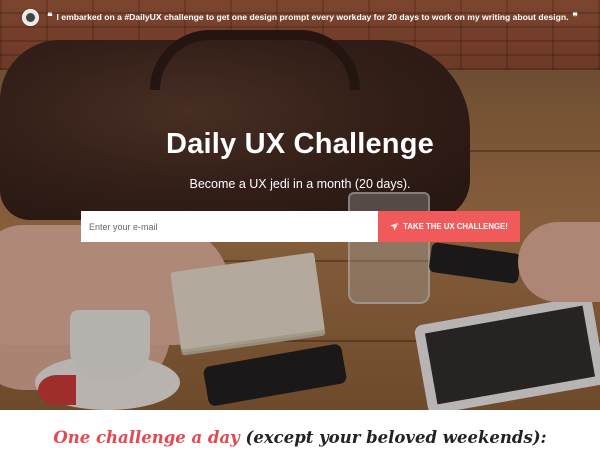  What do you see at coordinates (300, 184) in the screenshot?
I see `page-subtitle: Become a UX jedi in a month (20 days).` at bounding box center [300, 184].